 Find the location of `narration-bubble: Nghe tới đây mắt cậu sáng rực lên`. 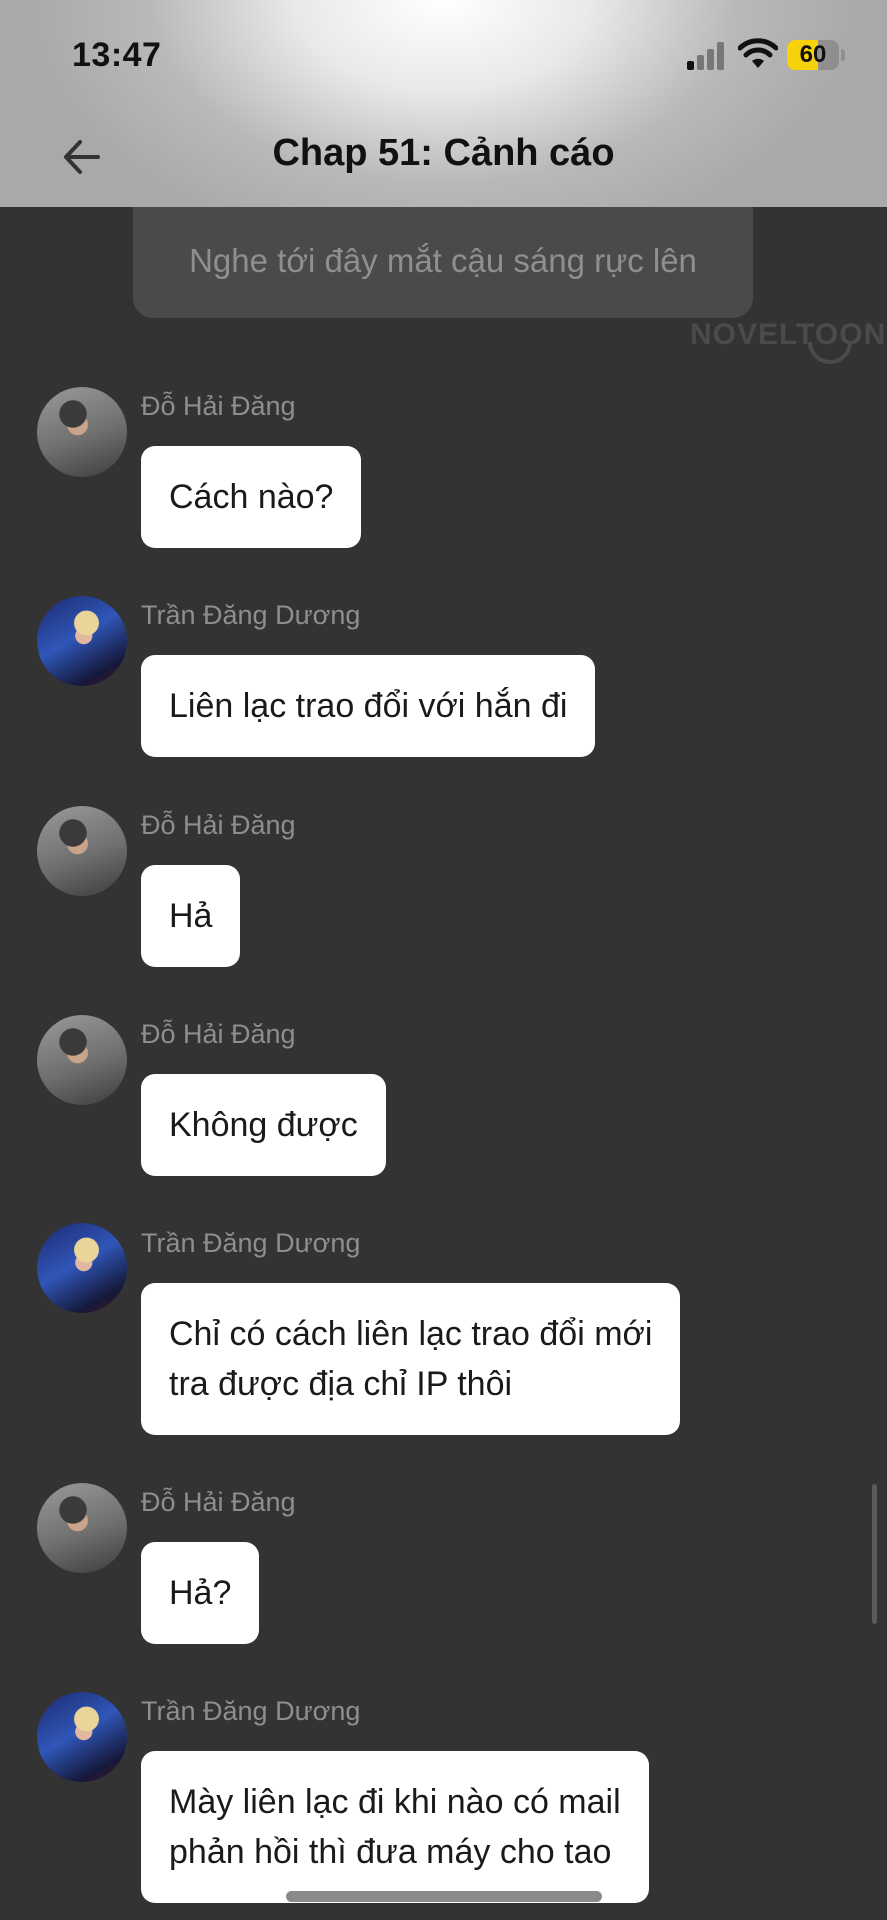

narration-bubble: Nghe tới đây mắt cậu sáng rực lên is located at coordinates (443, 259).